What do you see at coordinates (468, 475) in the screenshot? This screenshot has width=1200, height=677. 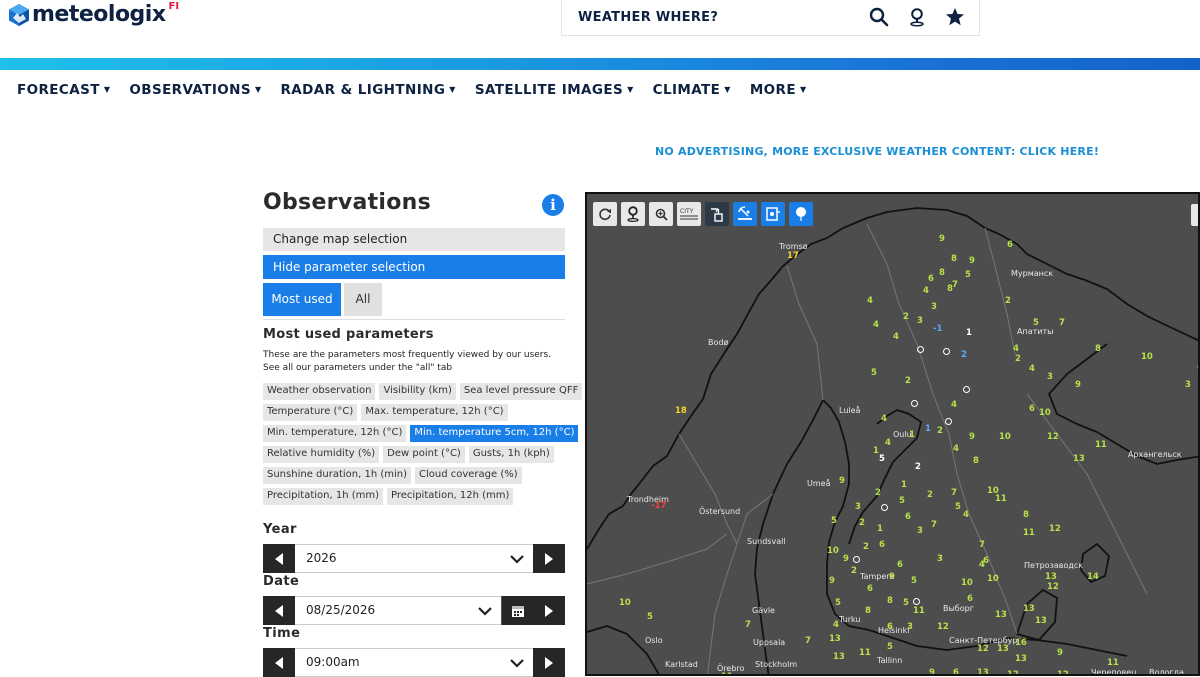 I see `param-chip: Cloud coverage (%)` at bounding box center [468, 475].